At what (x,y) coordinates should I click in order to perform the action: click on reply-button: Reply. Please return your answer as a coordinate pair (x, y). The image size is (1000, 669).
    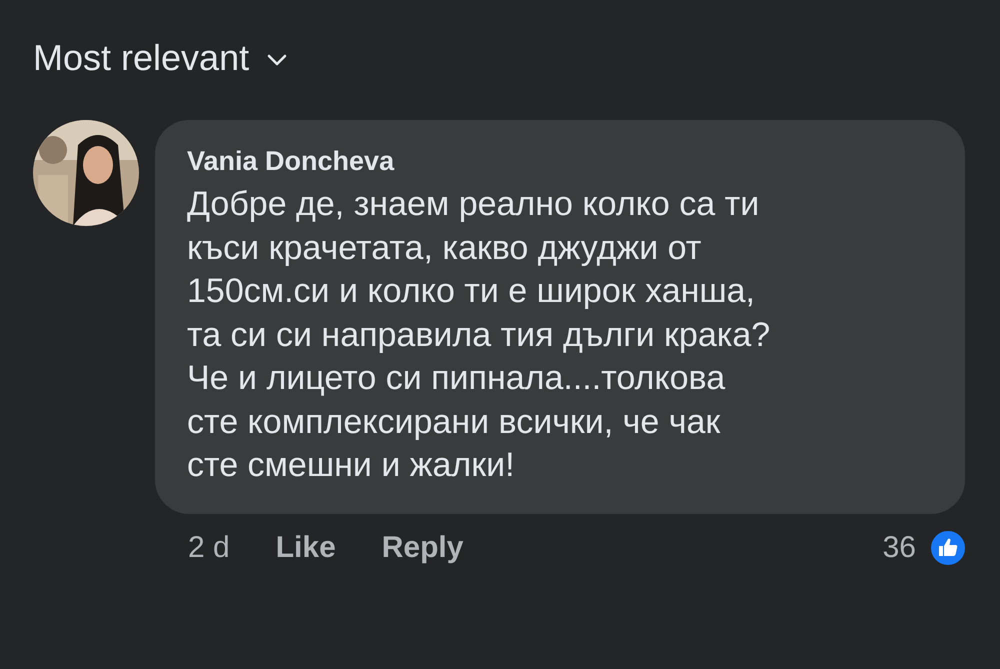
    Looking at the image, I should click on (423, 547).